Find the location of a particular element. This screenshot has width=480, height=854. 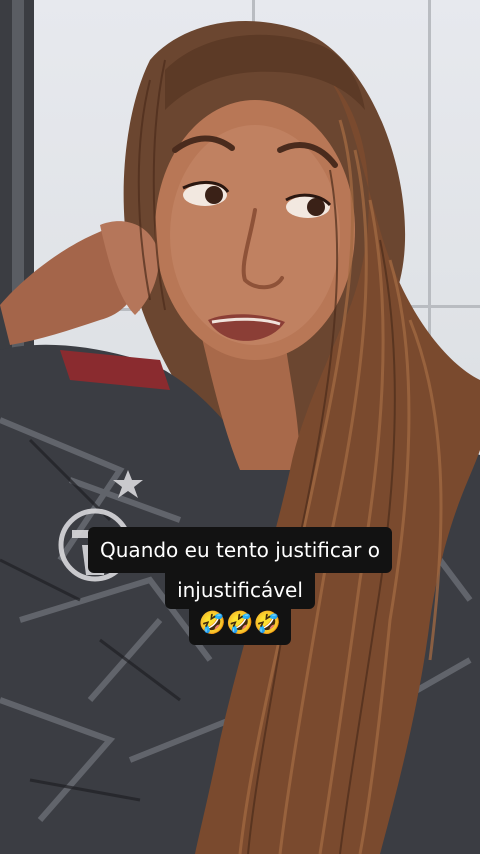

caption-line-1: Quando eu tento justificar o is located at coordinates (240, 550).